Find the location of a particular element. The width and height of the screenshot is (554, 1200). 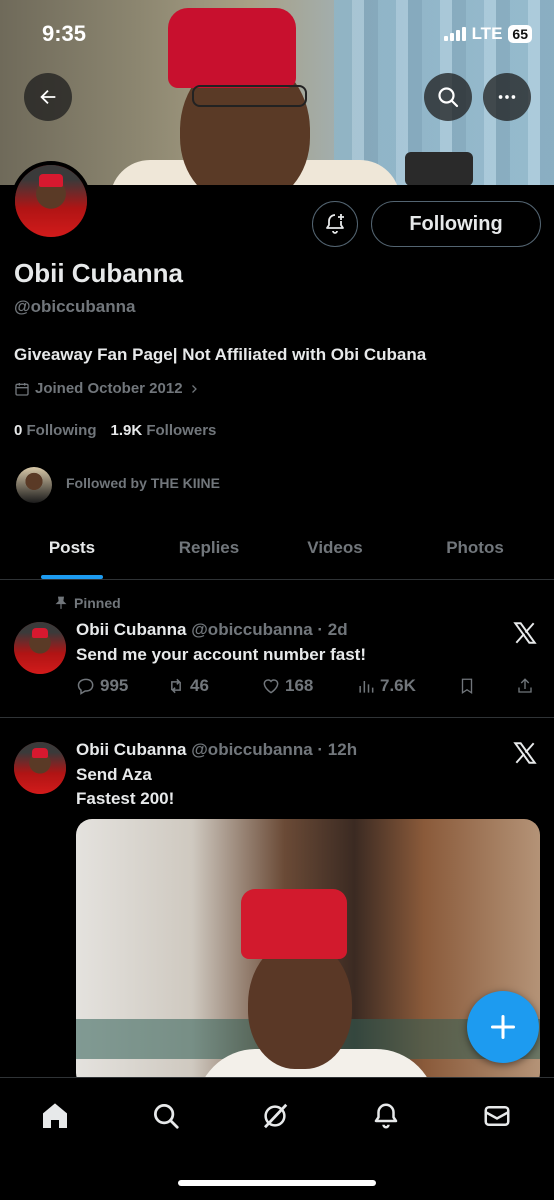

notifications-icon is located at coordinates (386, 1116).